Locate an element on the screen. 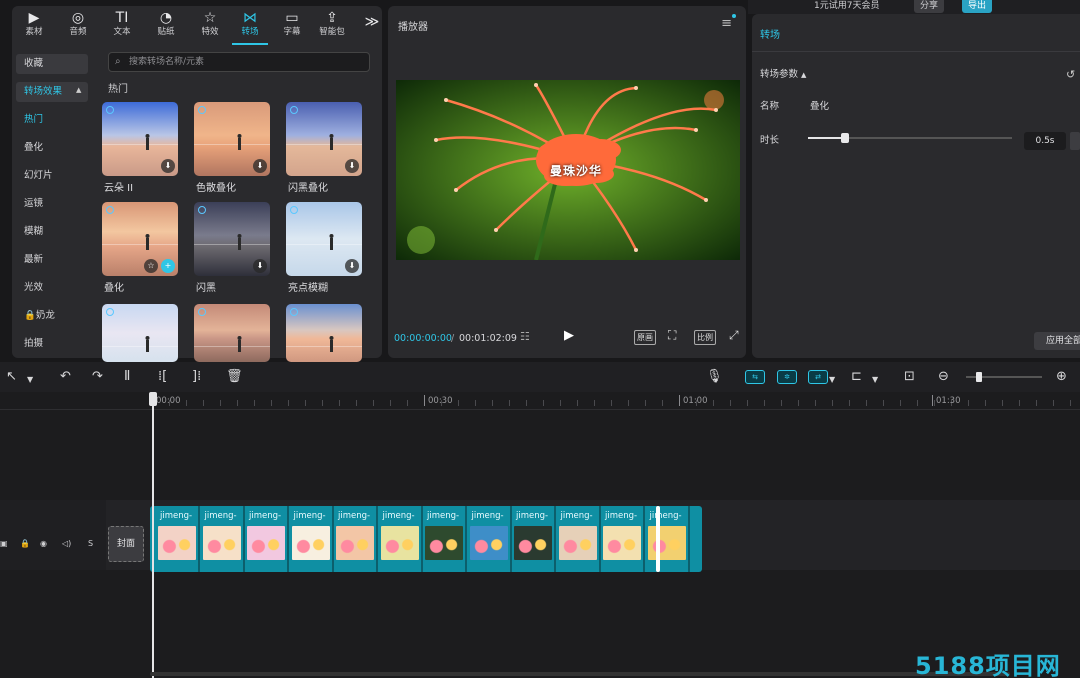  export-button: 导出 is located at coordinates (977, 6).